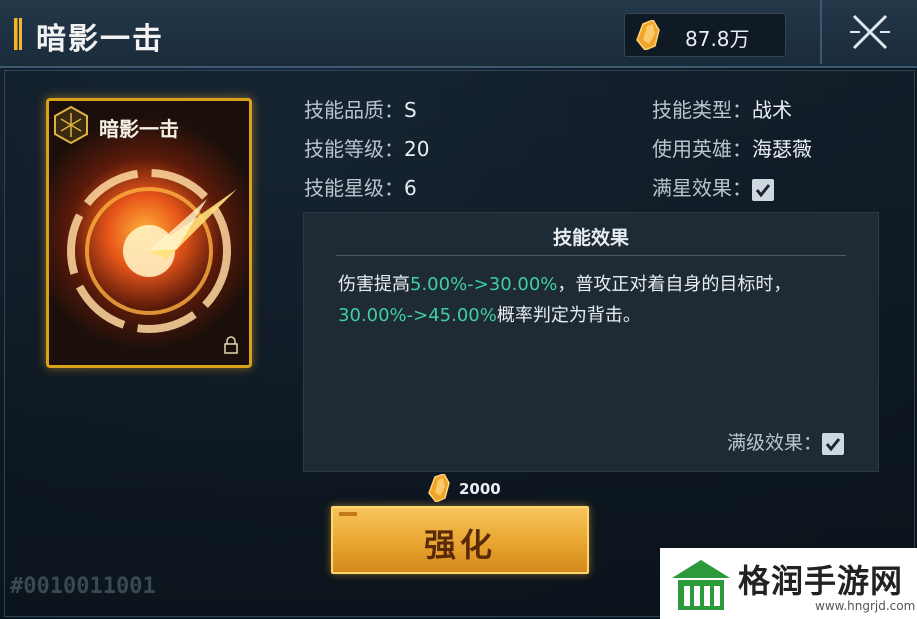 Image resolution: width=917 pixels, height=619 pixels. Describe the element at coordinates (484, 284) in the screenshot. I see `effect-highlight-1: 5.00%->30.00%` at that location.